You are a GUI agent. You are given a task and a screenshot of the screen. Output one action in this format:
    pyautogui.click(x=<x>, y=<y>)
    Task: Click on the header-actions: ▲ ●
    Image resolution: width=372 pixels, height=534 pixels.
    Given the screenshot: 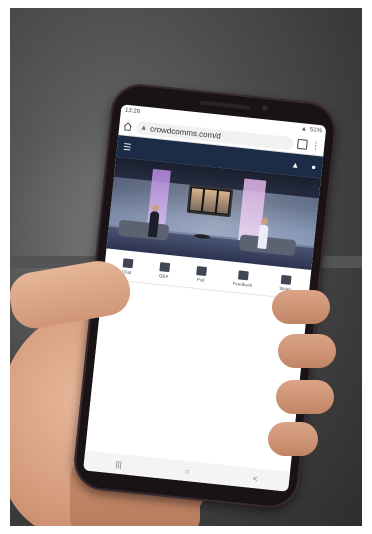 What is the action you would take?
    pyautogui.click(x=304, y=166)
    